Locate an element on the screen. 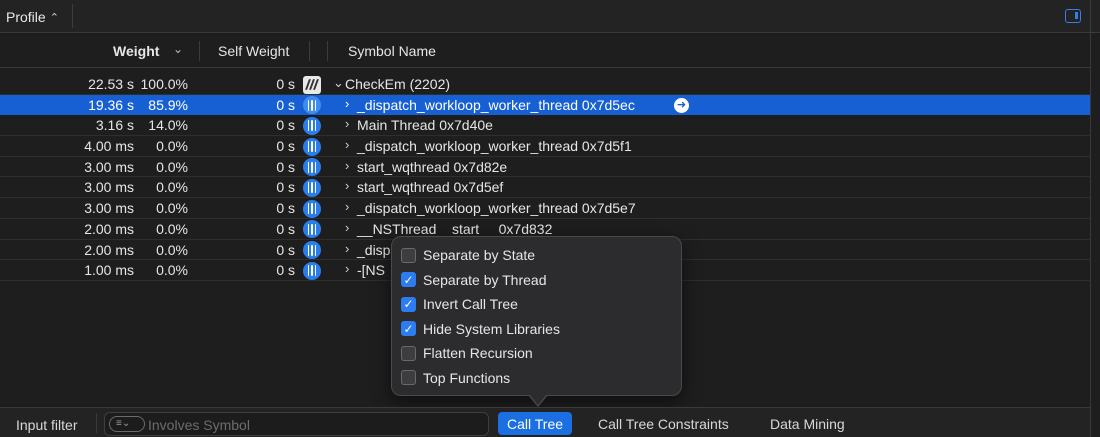 The image size is (1100, 437). chevron-updown-icon: ⌃ is located at coordinates (54, 17).